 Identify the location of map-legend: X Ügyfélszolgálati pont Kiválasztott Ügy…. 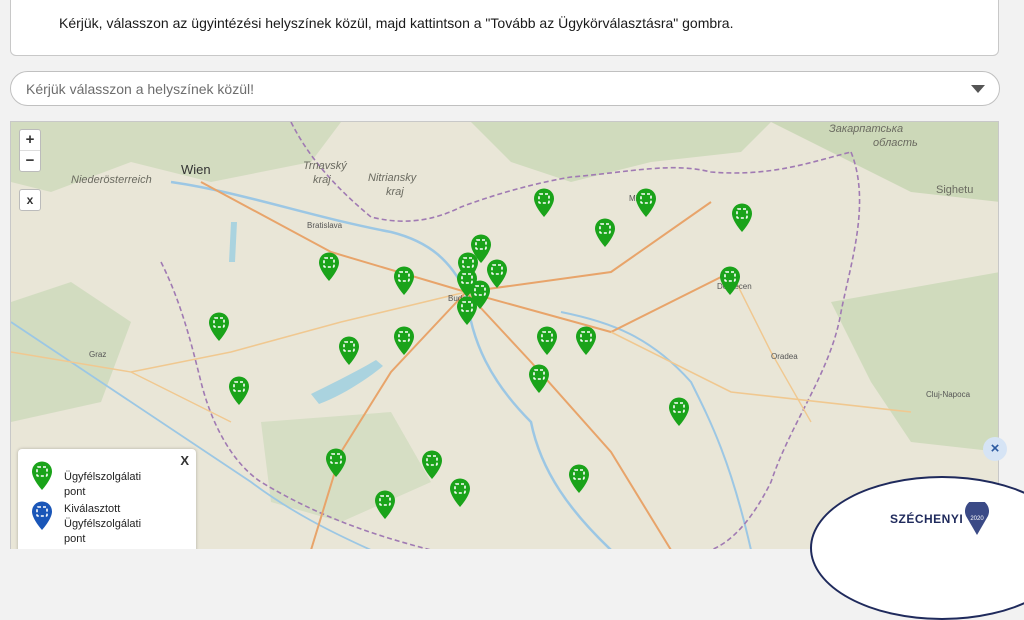
(107, 499).